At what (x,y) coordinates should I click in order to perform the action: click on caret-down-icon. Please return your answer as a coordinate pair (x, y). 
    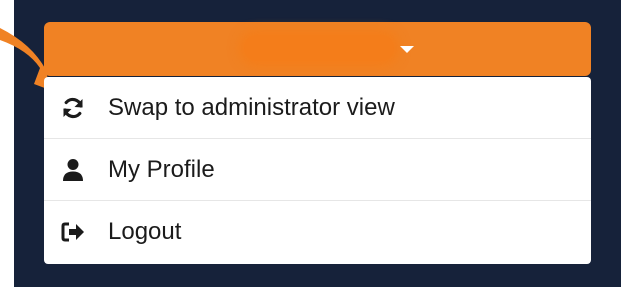
    Looking at the image, I should click on (407, 49).